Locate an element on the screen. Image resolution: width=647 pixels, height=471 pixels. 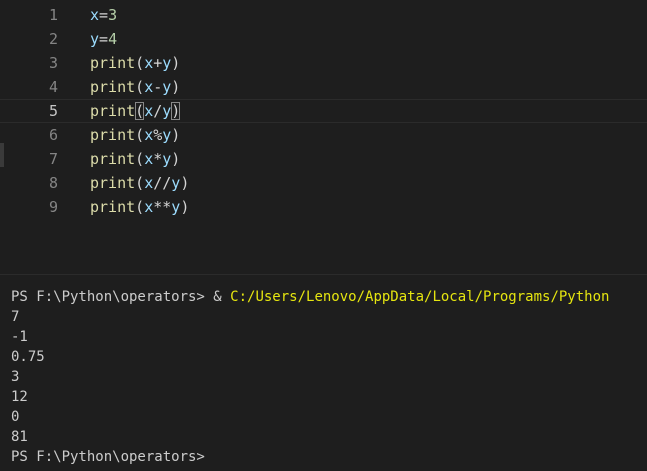
code-token: / is located at coordinates (158, 111).